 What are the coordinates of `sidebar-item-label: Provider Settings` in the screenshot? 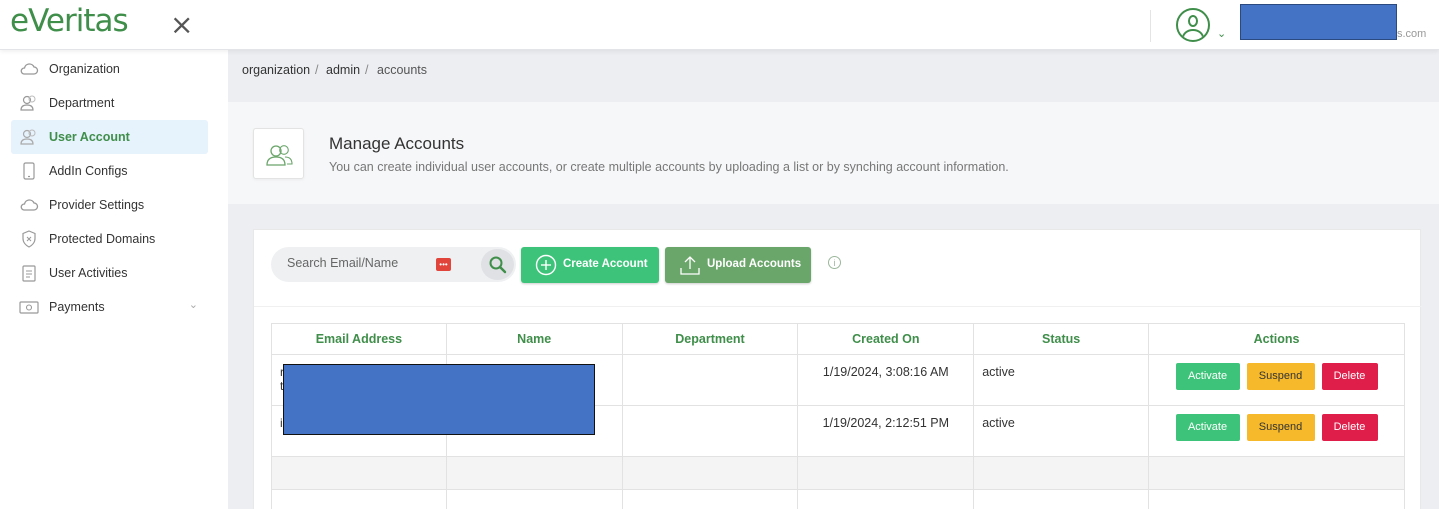 It's located at (97, 205).